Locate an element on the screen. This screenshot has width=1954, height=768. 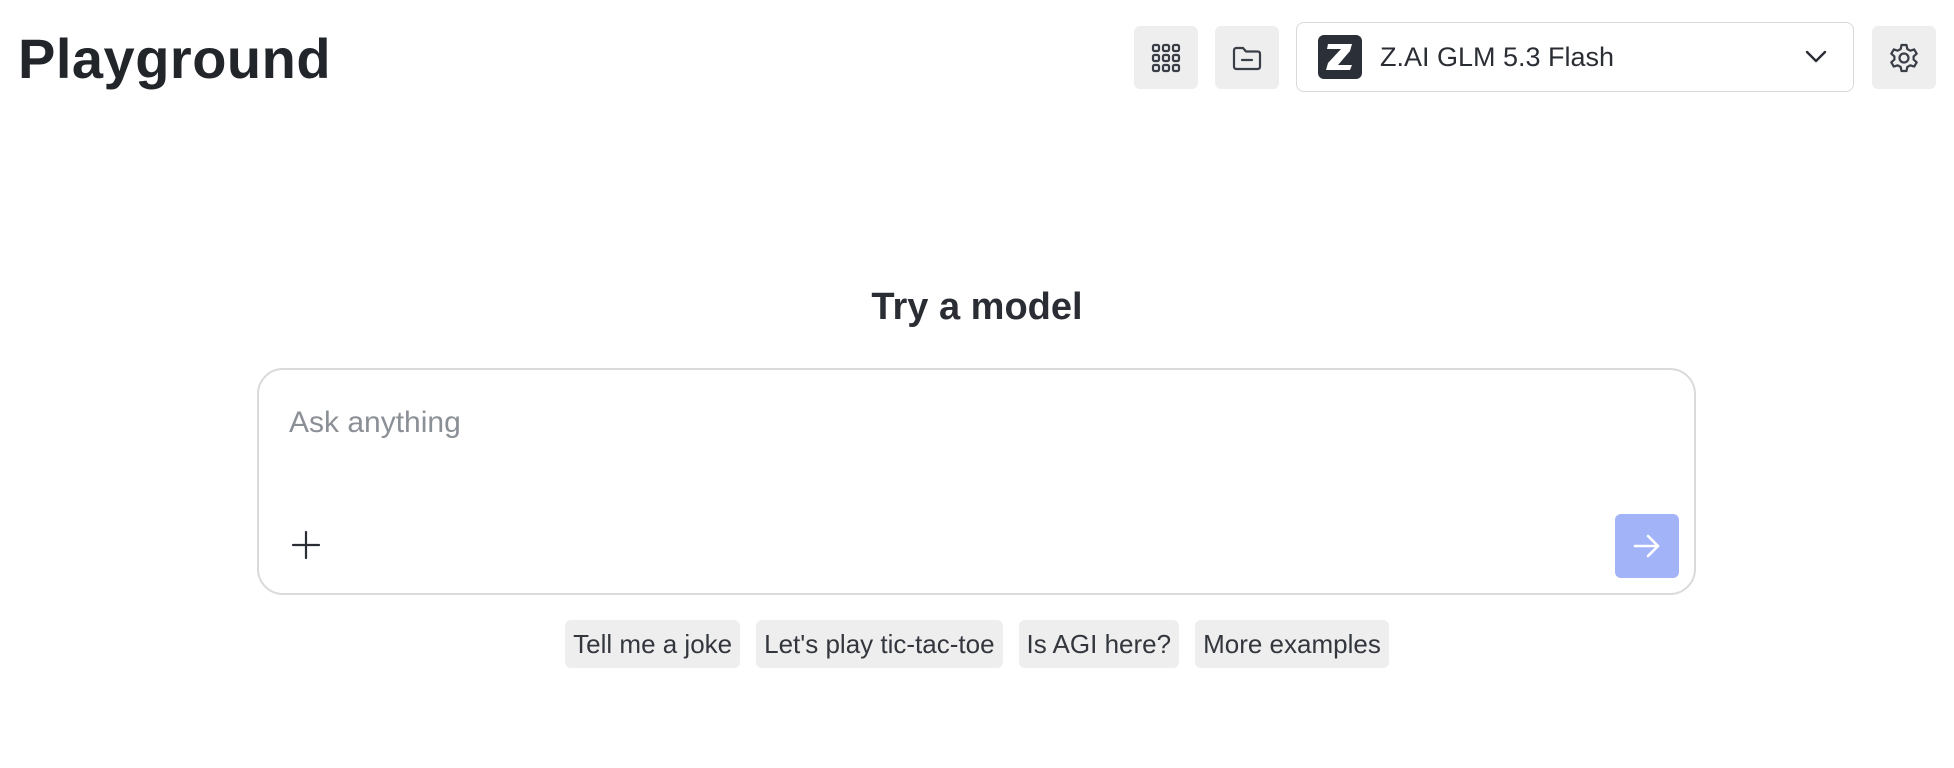
selected-model-name: Z.AI GLM 5.3 Flash is located at coordinates (1497, 56).